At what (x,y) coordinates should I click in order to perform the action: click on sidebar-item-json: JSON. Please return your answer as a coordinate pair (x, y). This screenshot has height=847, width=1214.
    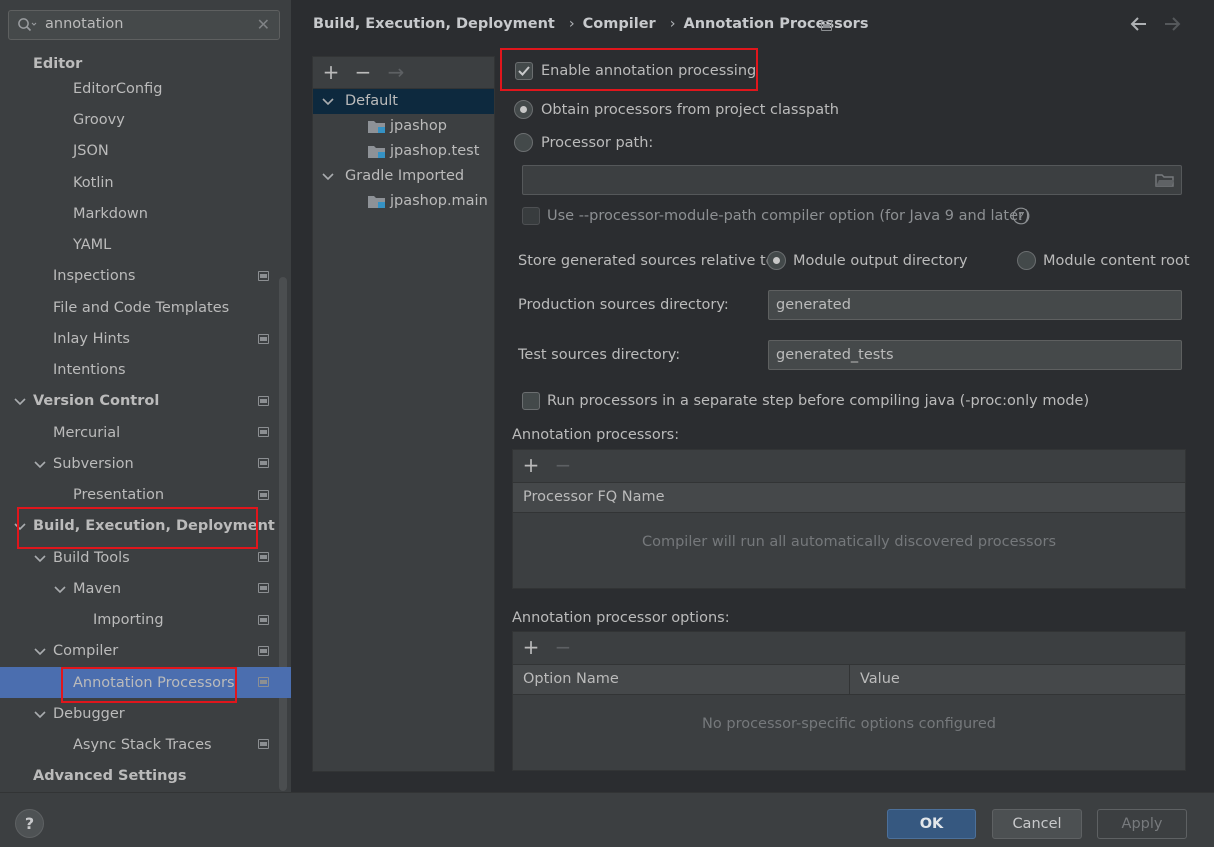
    Looking at the image, I should click on (91, 151).